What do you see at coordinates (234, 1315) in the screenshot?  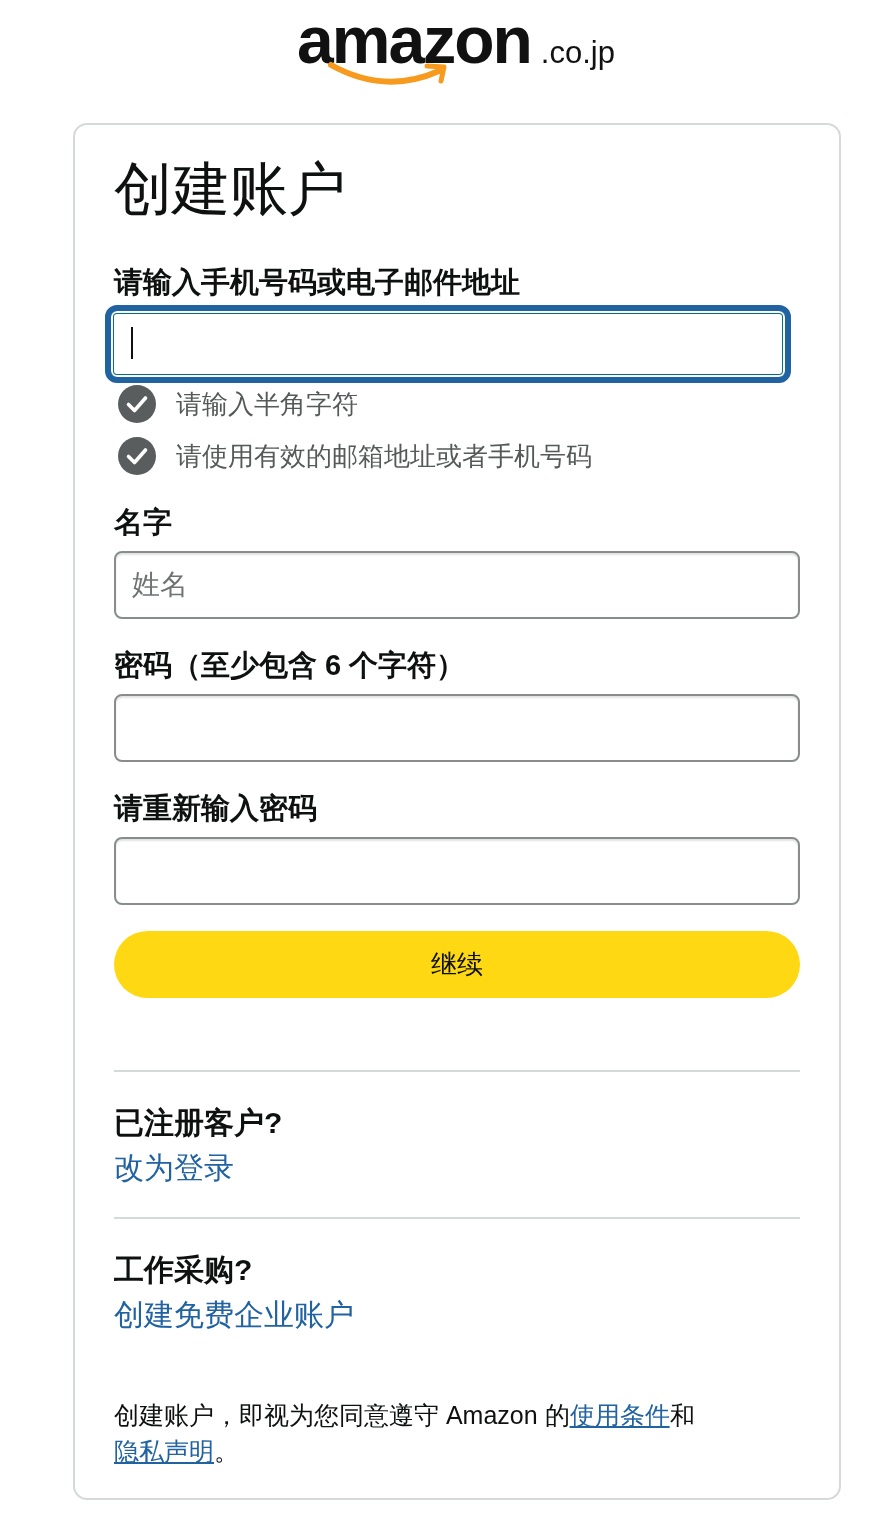 I see `text-link: 创建免费企业账户` at bounding box center [234, 1315].